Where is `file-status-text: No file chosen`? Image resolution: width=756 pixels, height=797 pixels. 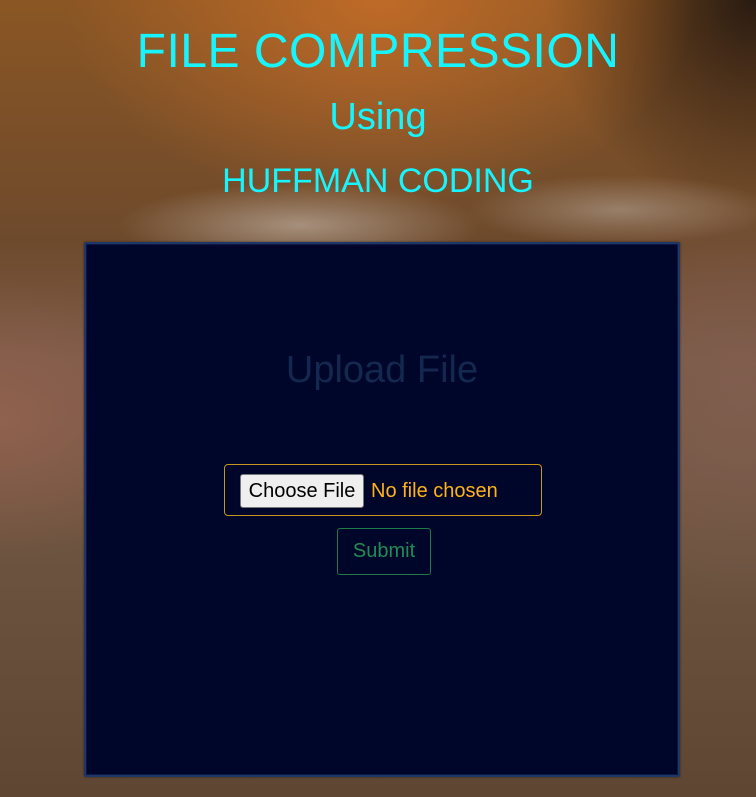
file-status-text: No file chosen is located at coordinates (434, 491).